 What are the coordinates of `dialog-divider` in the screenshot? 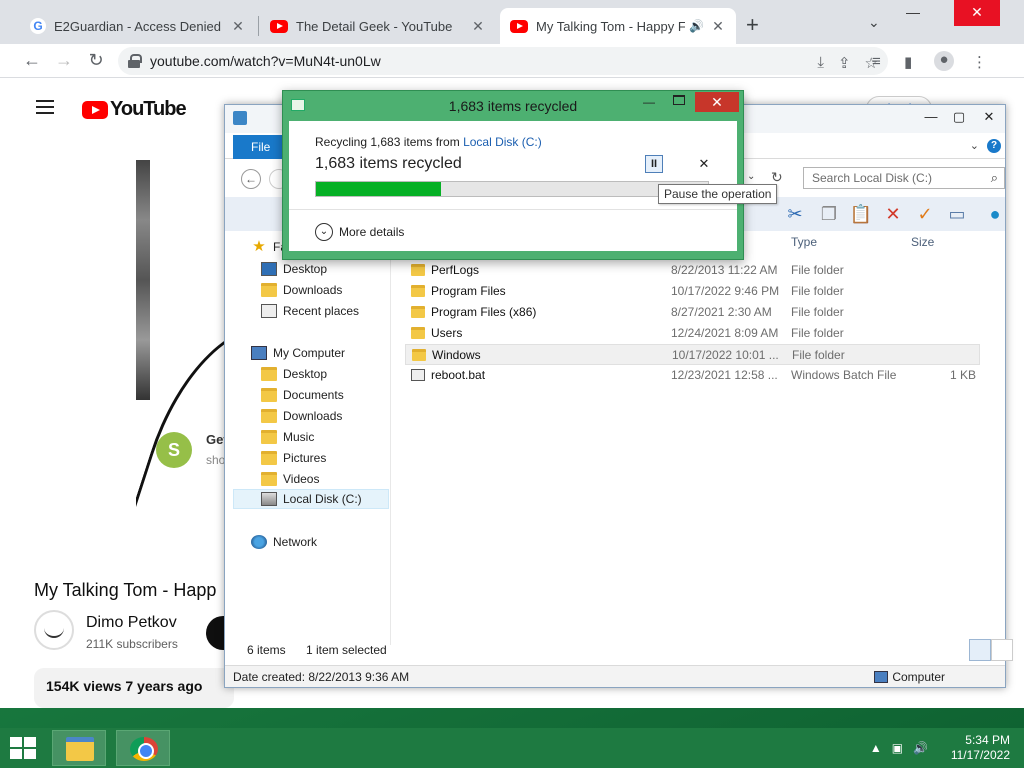 It's located at (513, 209).